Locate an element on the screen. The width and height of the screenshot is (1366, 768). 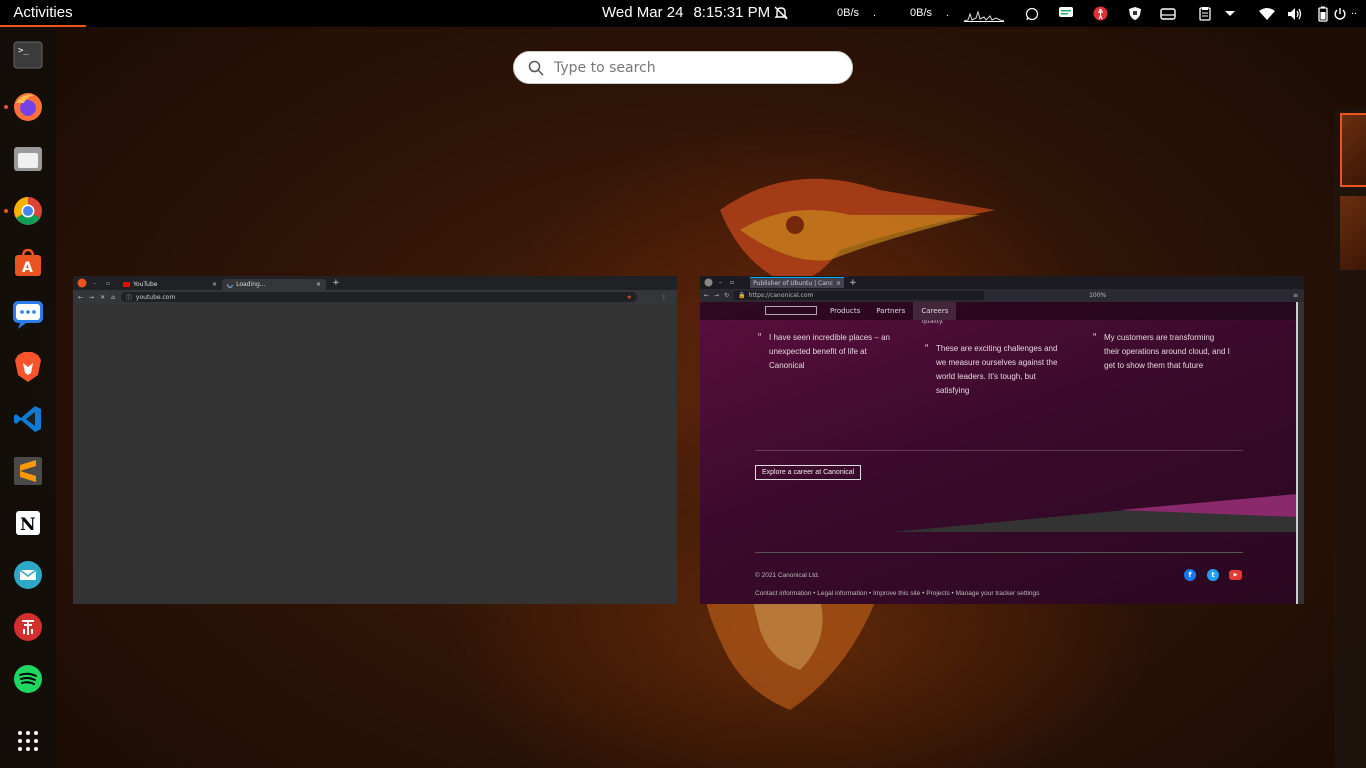
overview-search is located at coordinates (683, 67).